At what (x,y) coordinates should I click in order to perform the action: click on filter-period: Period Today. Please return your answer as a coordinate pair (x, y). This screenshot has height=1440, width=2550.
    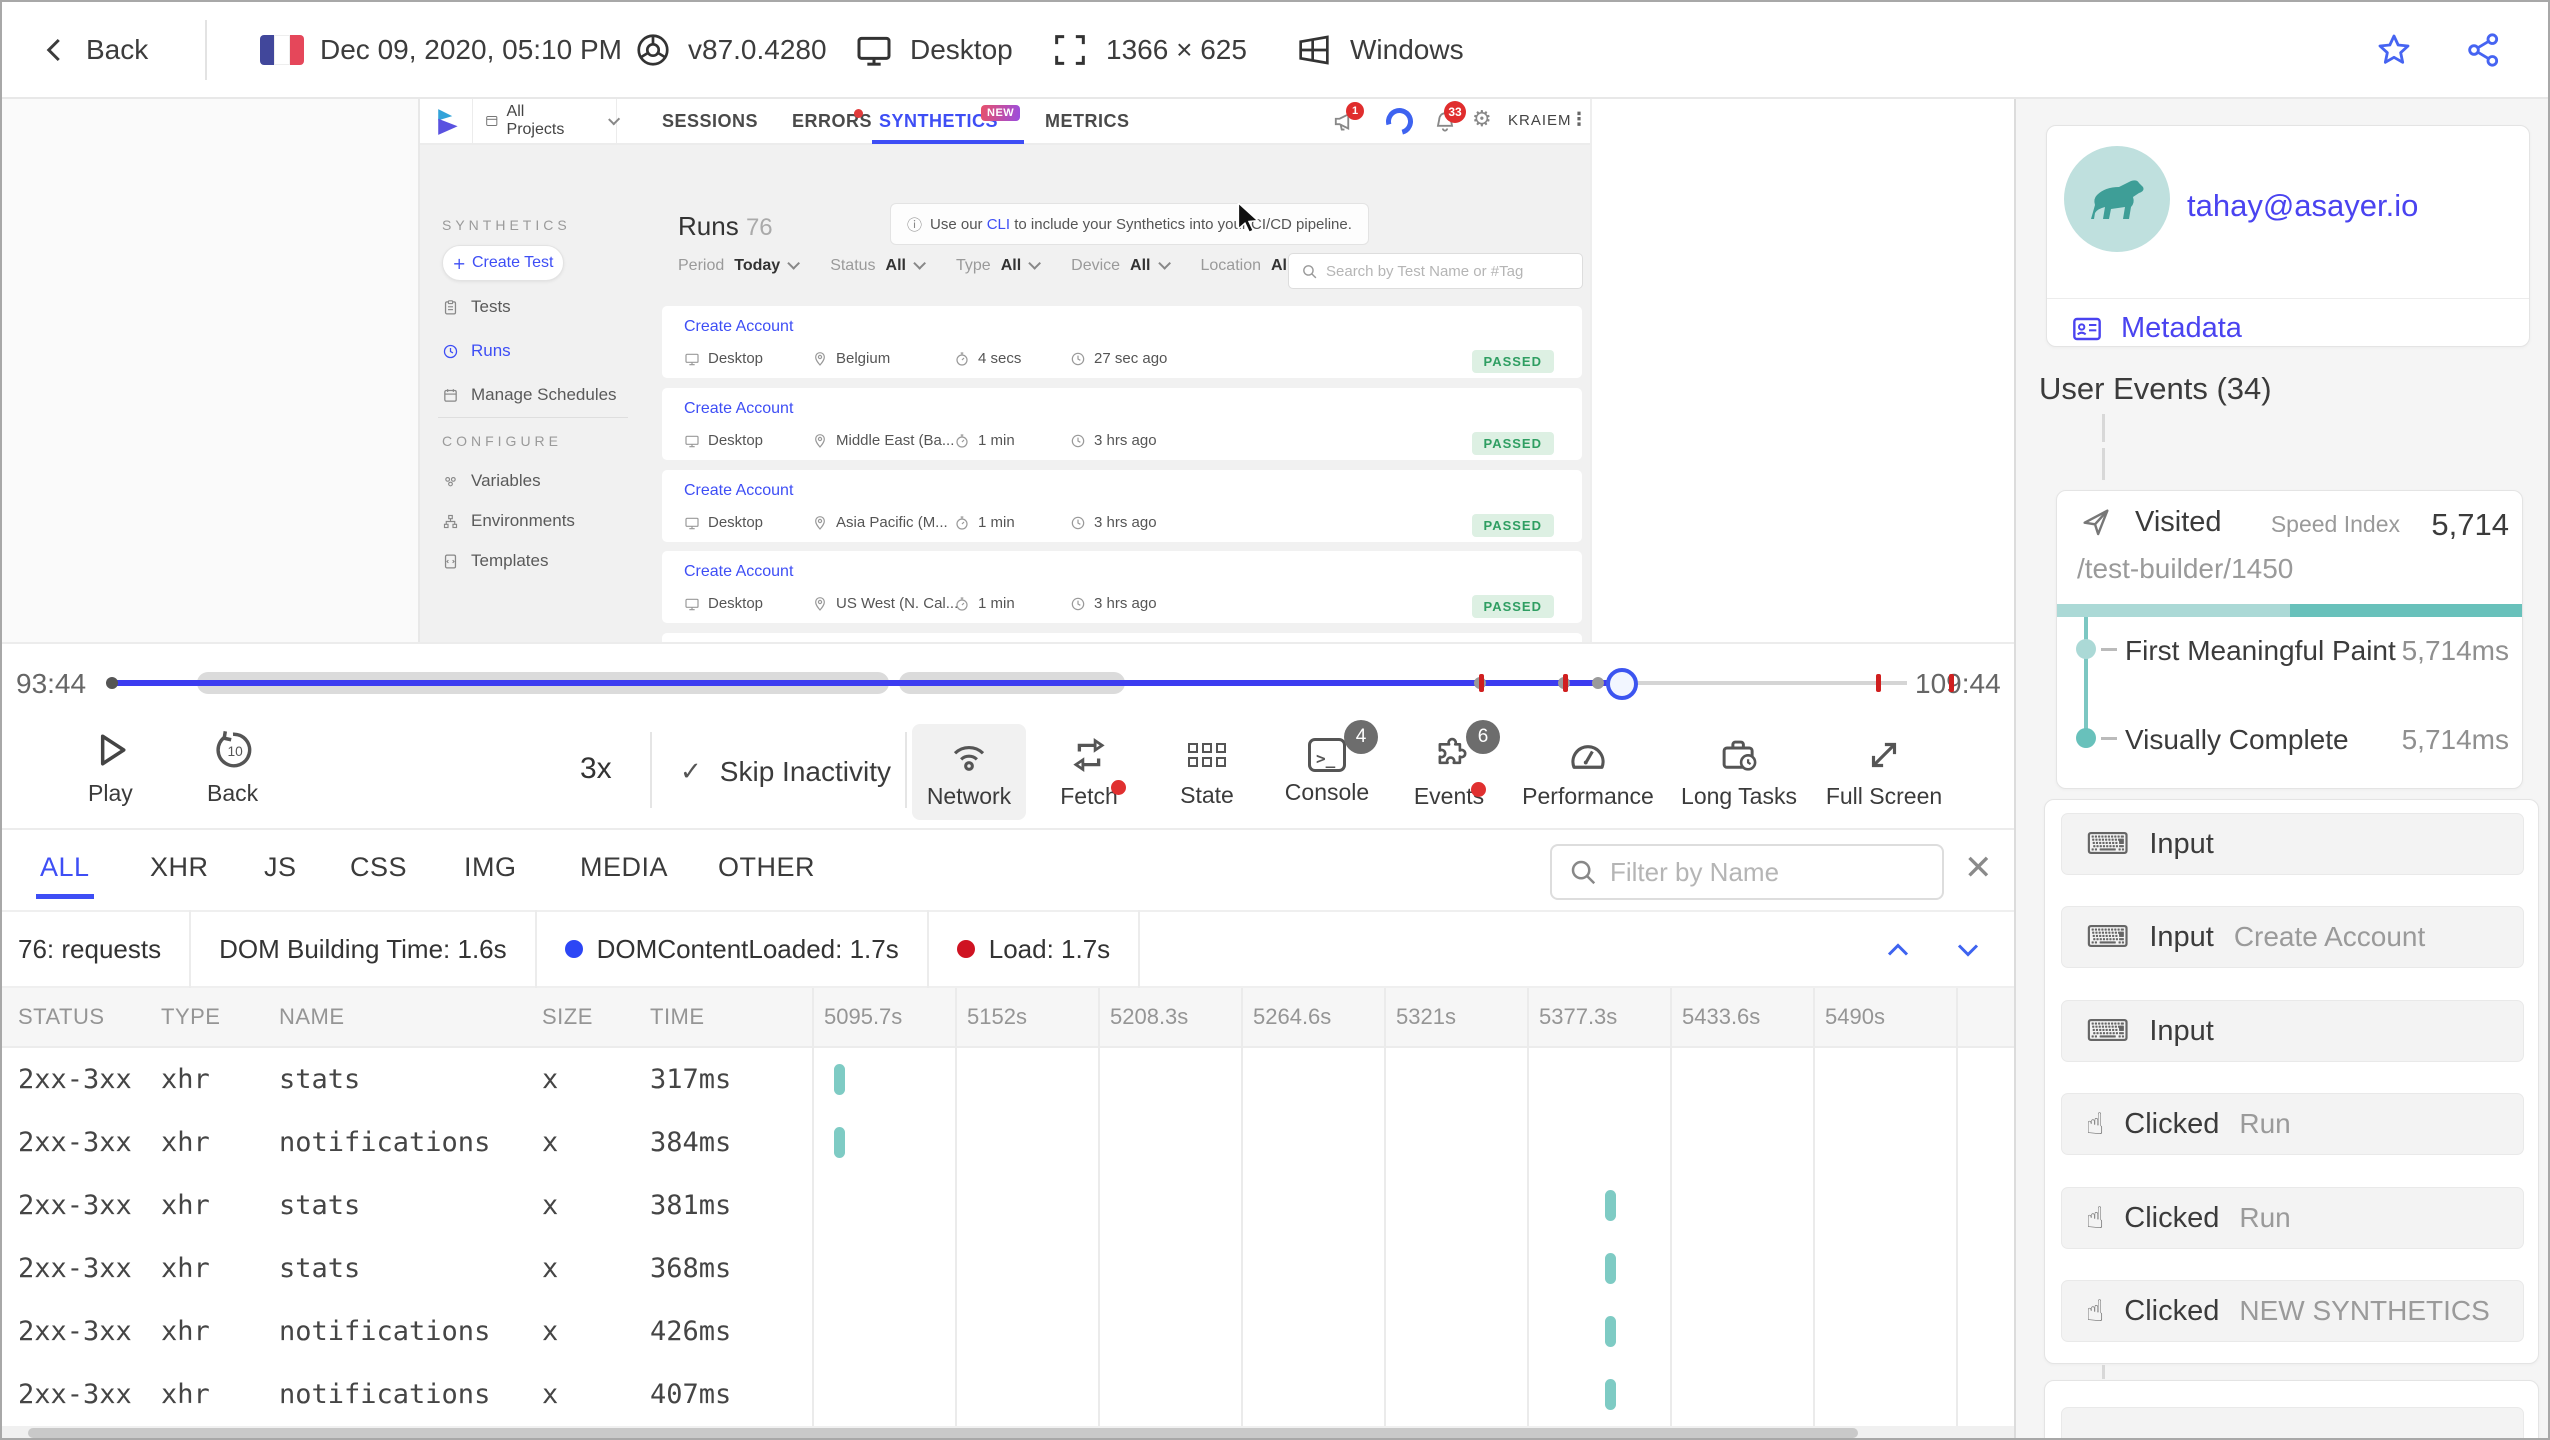
    Looking at the image, I should click on (739, 266).